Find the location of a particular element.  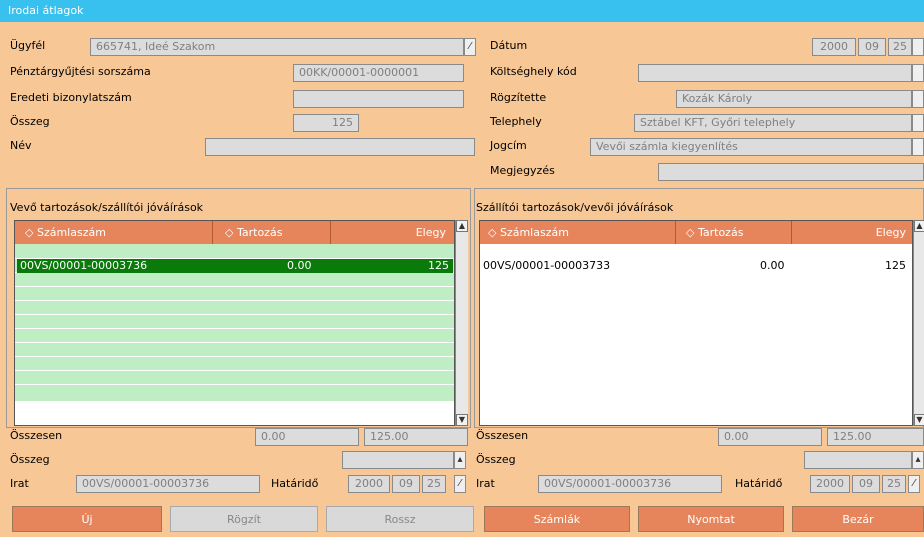

eredeti-label: Eredeti bizonylatszám is located at coordinates (71, 97).